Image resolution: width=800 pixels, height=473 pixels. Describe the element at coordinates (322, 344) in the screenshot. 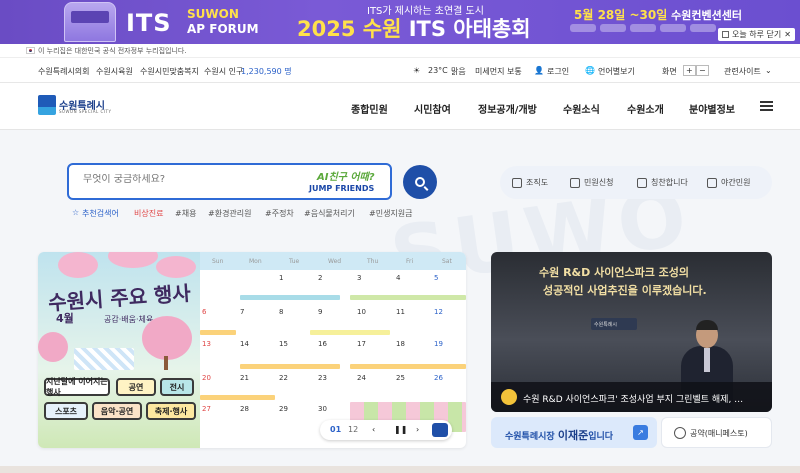

I see `calendar-date: 16` at that location.